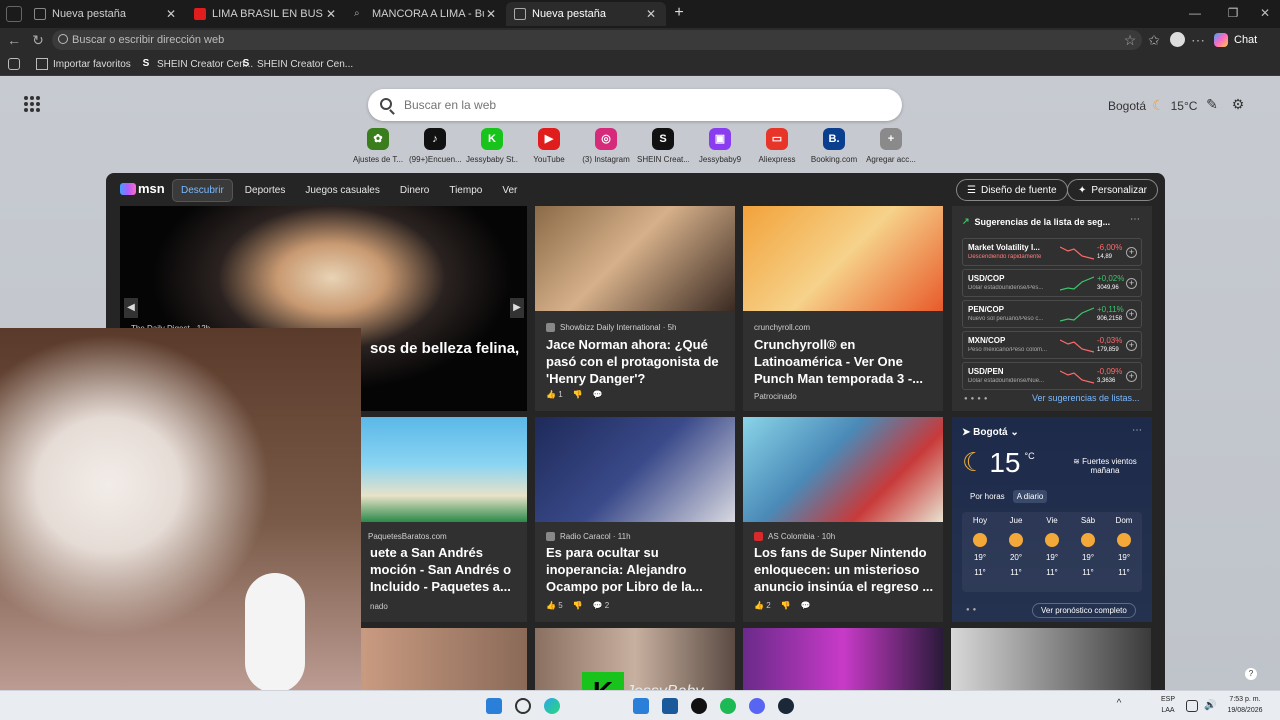 The image size is (1280, 720). What do you see at coordinates (1052, 546) in the screenshot?
I see `forecast-day: Vie 19° 11°` at bounding box center [1052, 546].